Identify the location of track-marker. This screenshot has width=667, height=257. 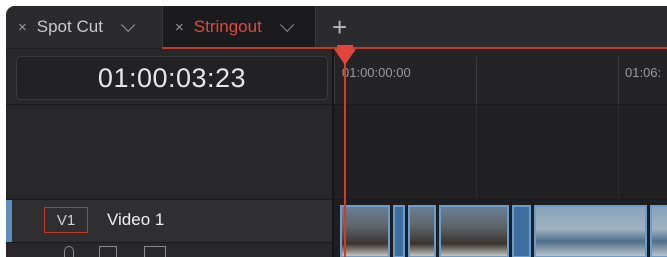
(9, 221).